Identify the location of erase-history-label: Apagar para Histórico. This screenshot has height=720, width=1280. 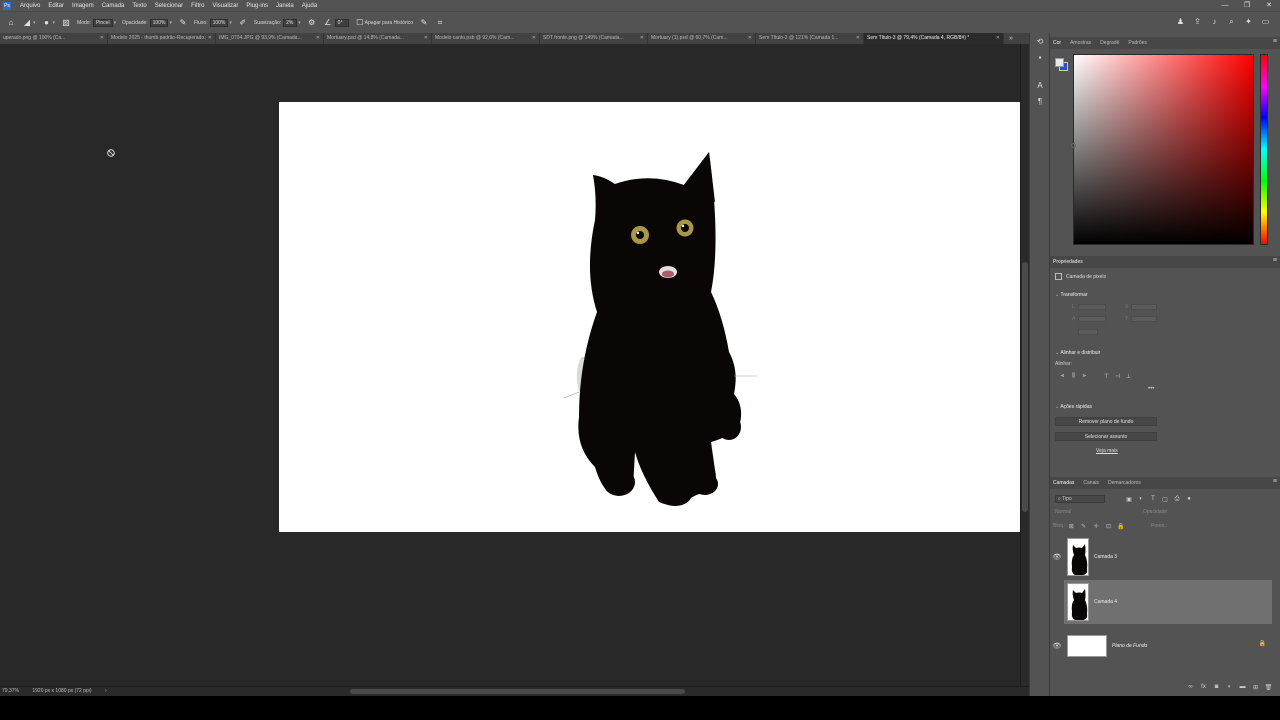
(389, 23).